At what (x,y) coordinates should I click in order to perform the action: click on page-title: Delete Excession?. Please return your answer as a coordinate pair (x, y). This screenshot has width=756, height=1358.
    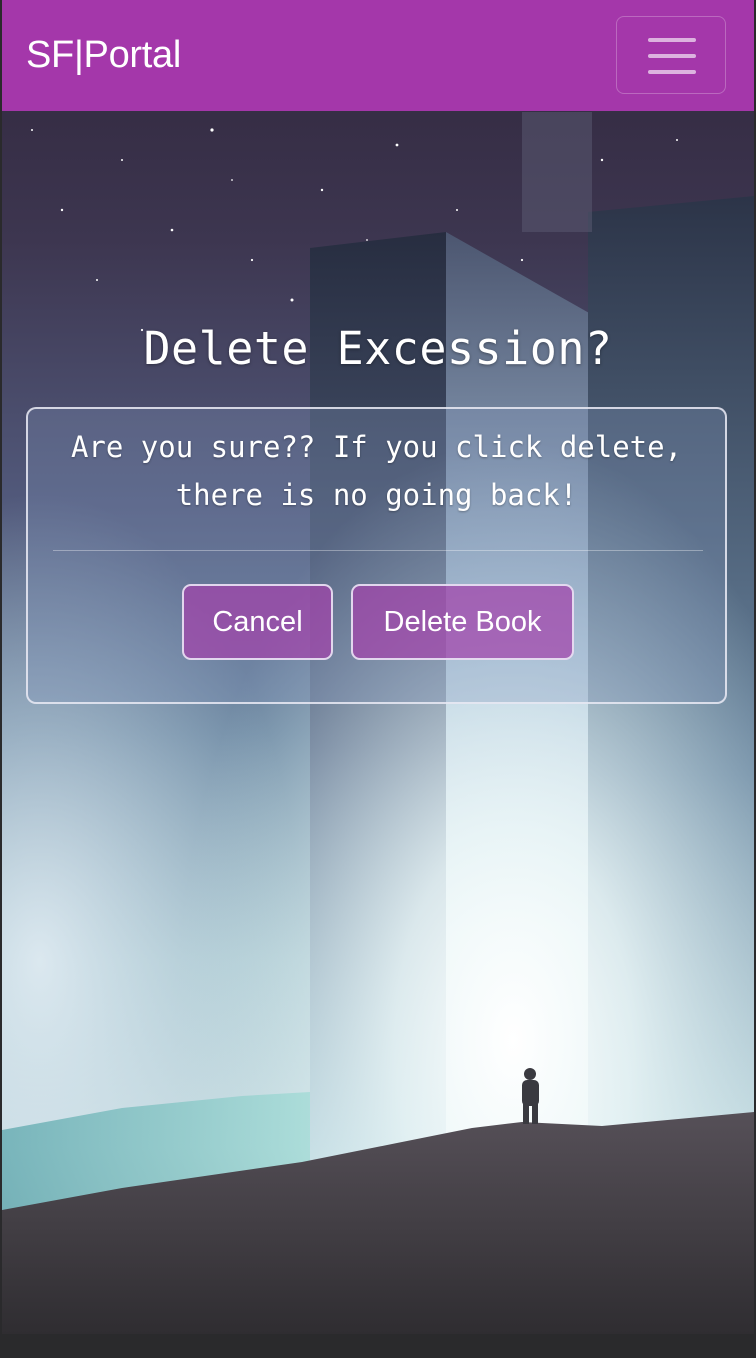
    Looking at the image, I should click on (378, 348).